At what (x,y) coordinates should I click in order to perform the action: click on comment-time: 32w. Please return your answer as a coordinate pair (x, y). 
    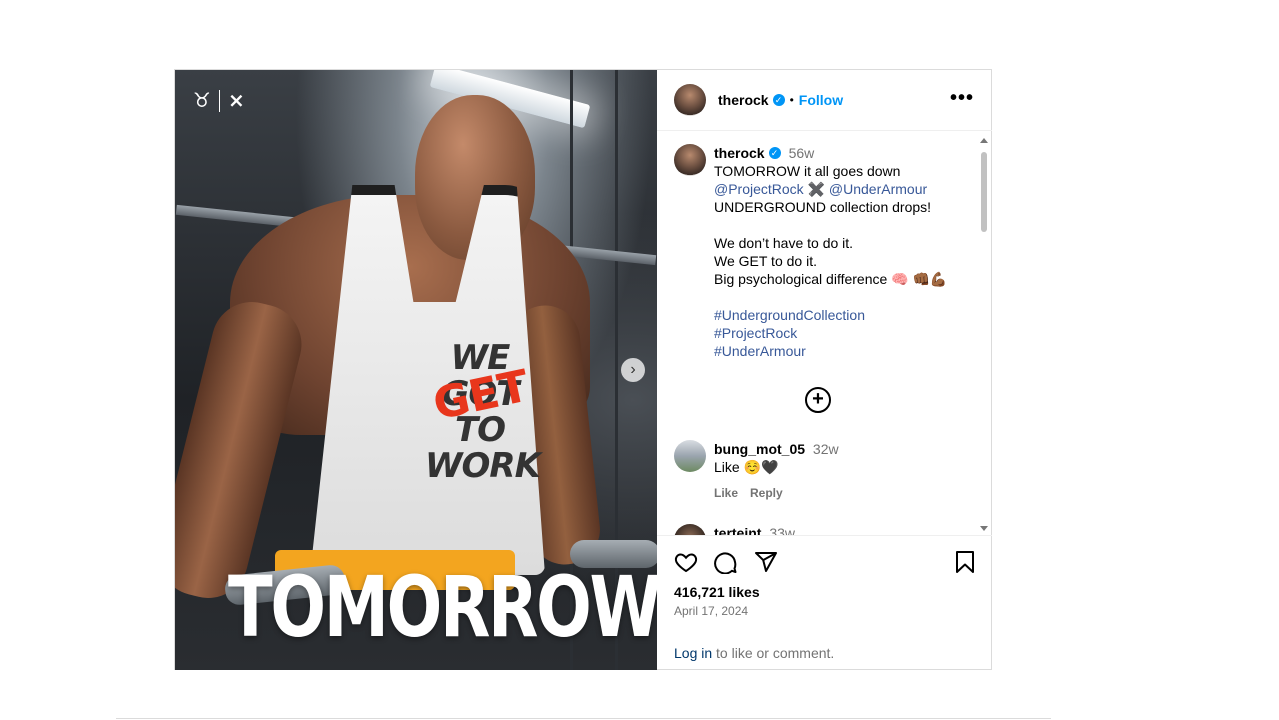
    Looking at the image, I should click on (826, 449).